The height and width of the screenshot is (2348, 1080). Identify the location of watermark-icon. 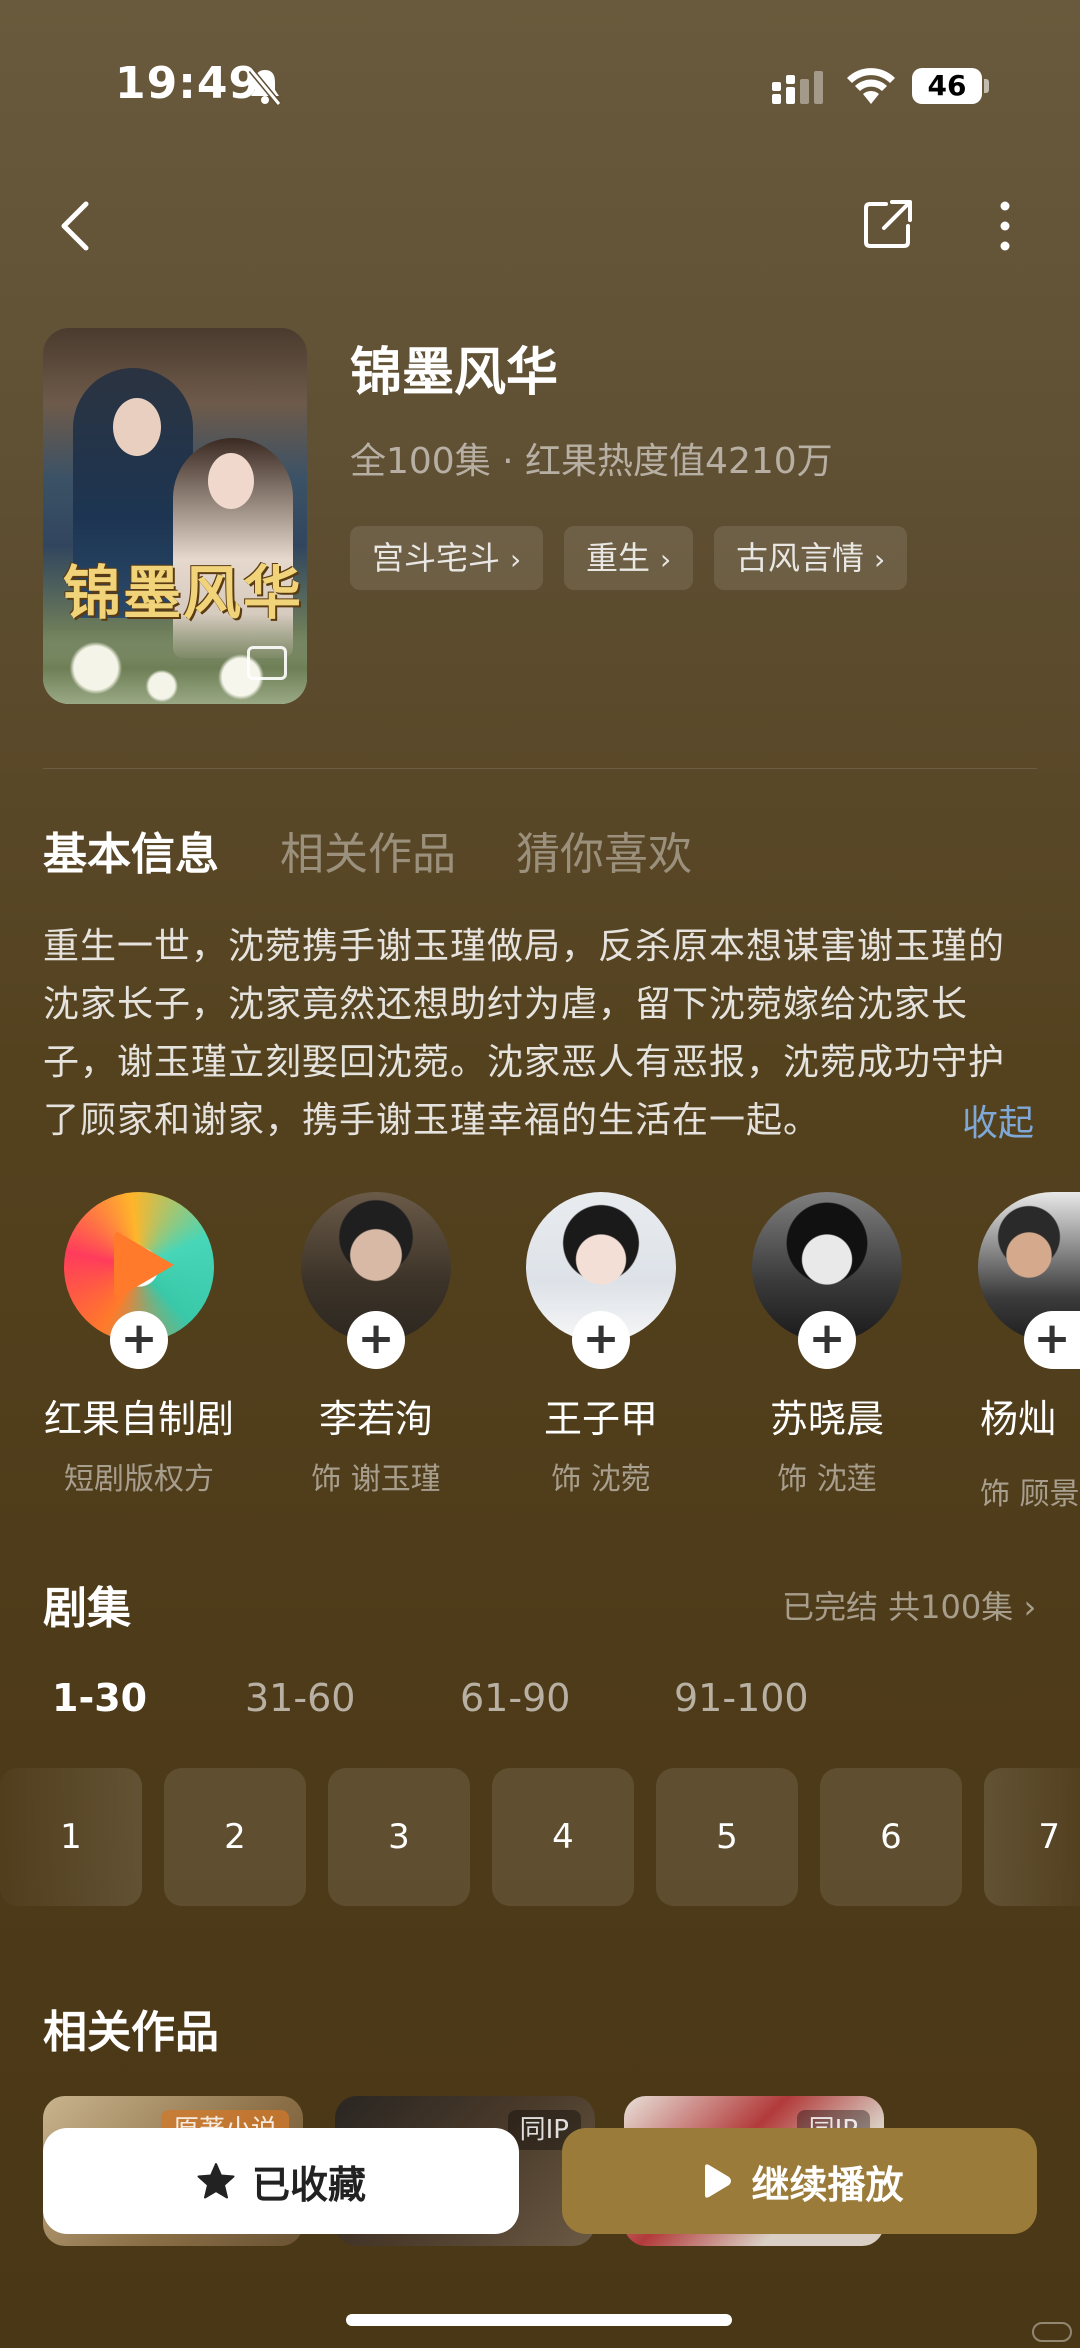
(1052, 2332).